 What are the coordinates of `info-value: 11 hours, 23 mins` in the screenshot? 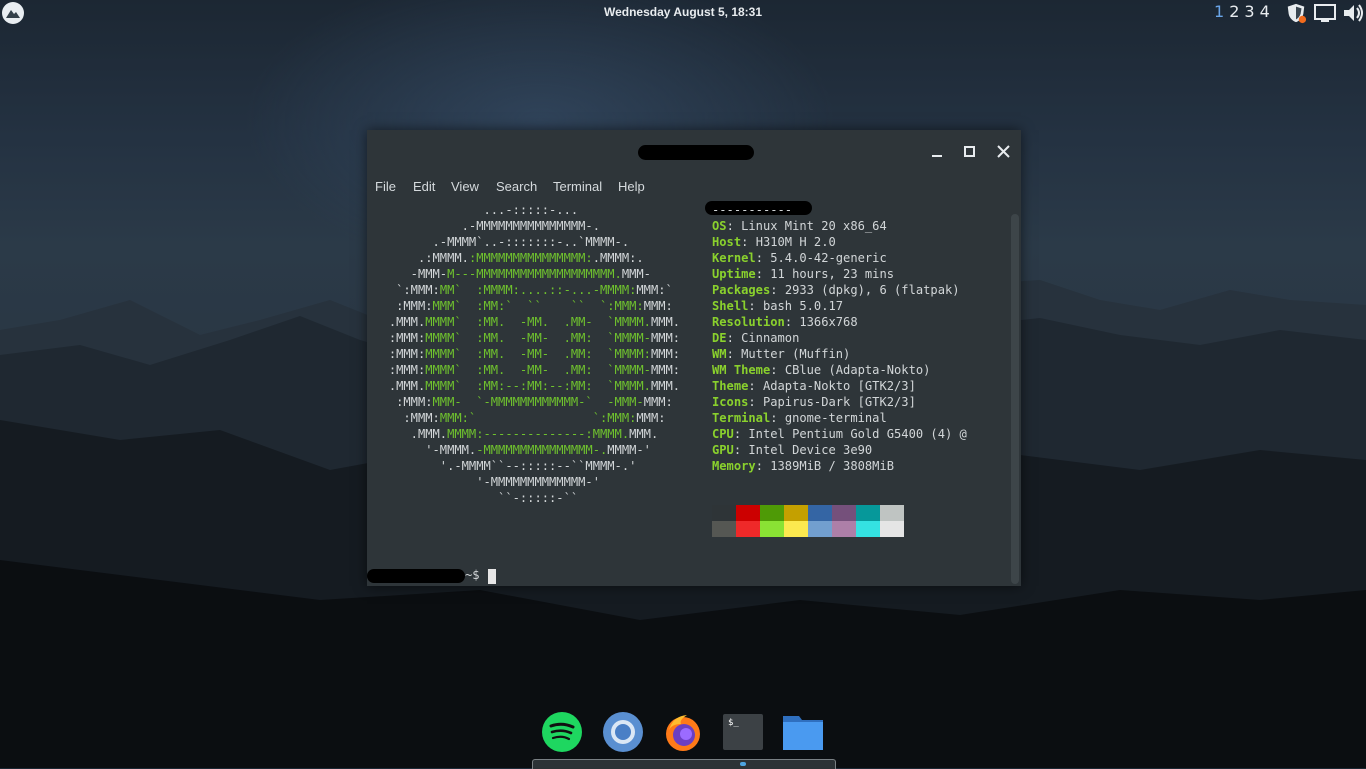 It's located at (832, 274).